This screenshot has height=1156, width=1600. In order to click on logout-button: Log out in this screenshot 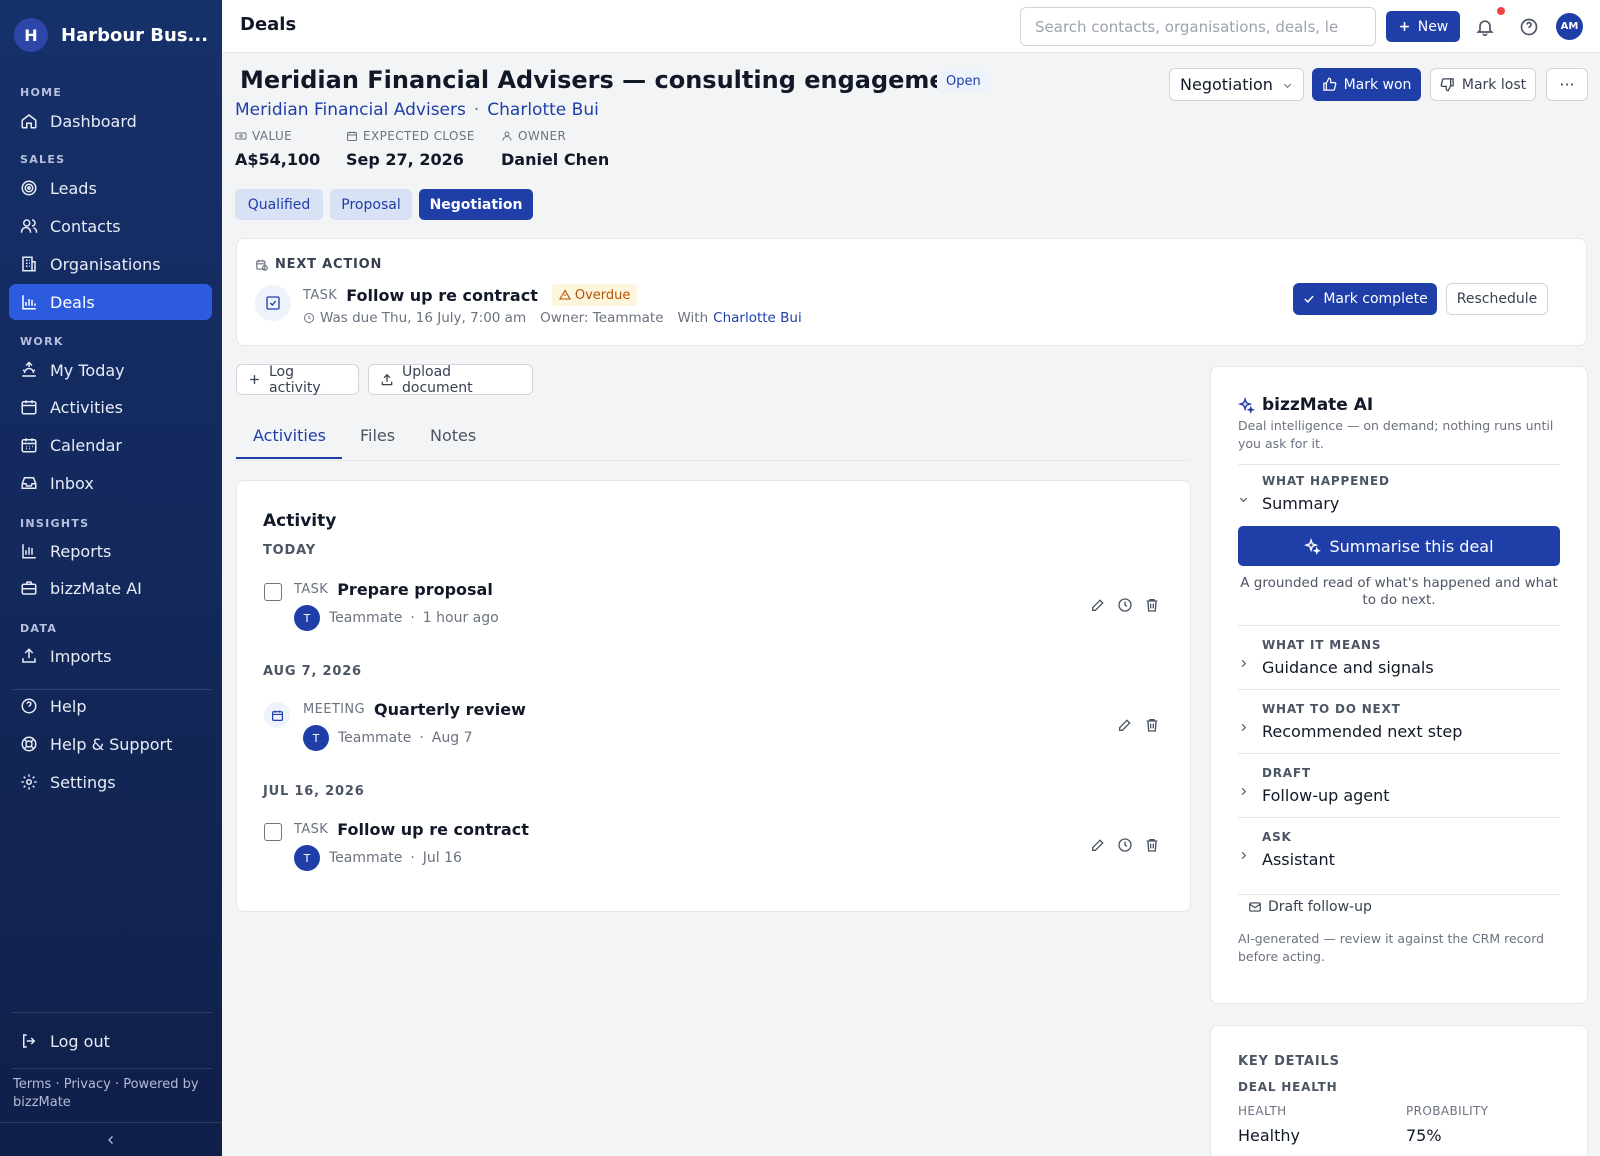, I will do `click(110, 1041)`.